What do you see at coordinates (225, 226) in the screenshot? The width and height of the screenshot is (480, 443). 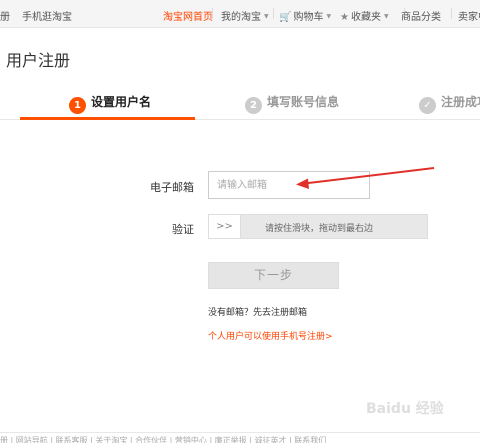 I see `slider-handle: >>` at bounding box center [225, 226].